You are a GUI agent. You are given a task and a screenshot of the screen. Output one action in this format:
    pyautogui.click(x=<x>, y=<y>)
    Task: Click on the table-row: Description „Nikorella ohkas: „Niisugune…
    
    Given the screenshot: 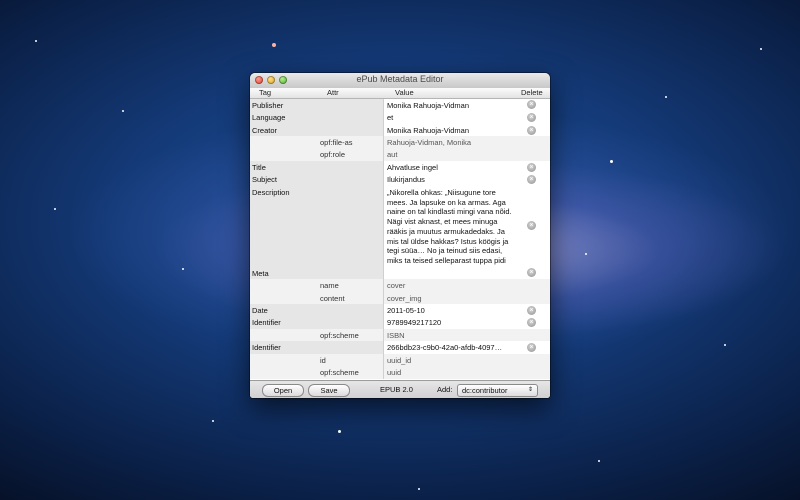 What is the action you would take?
    pyautogui.click(x=400, y=226)
    